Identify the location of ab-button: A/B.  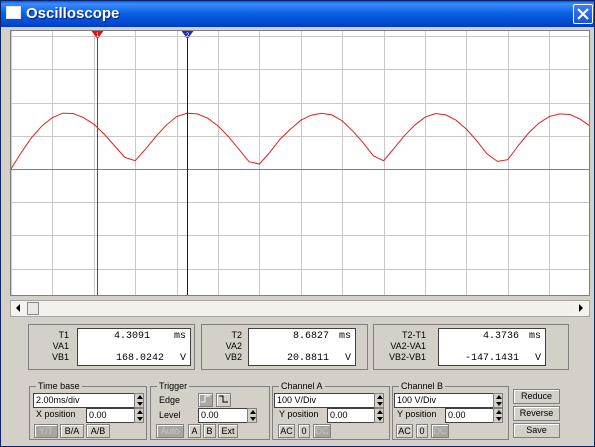
(98, 431).